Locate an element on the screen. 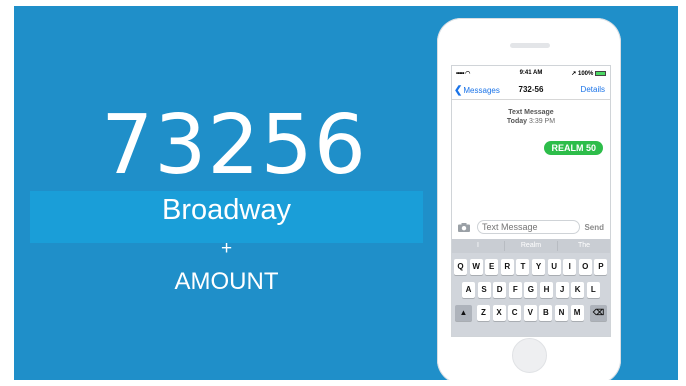  suggestion-1: I is located at coordinates (478, 245).